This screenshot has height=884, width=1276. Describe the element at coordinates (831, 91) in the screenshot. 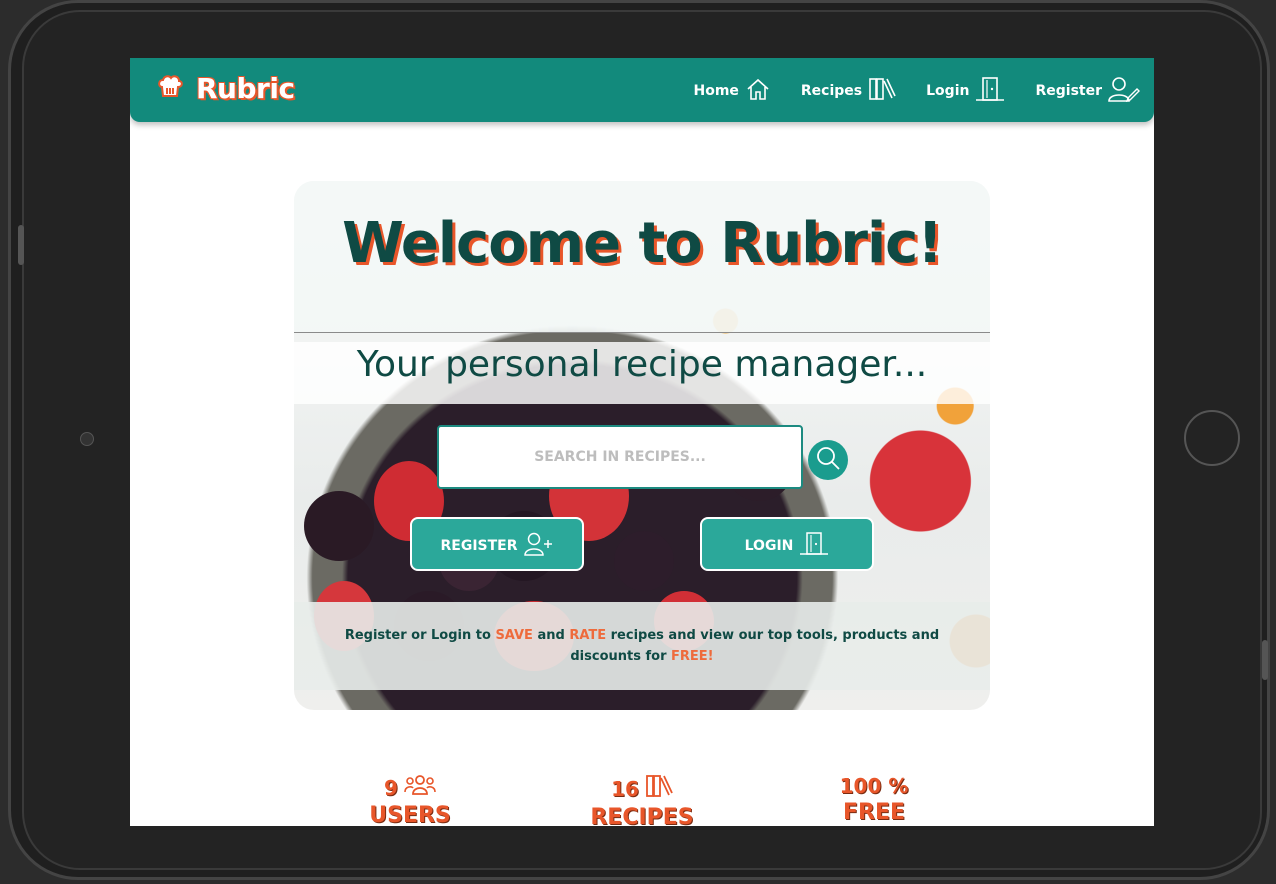

I see `nav-recipes-label: Recipes` at that location.